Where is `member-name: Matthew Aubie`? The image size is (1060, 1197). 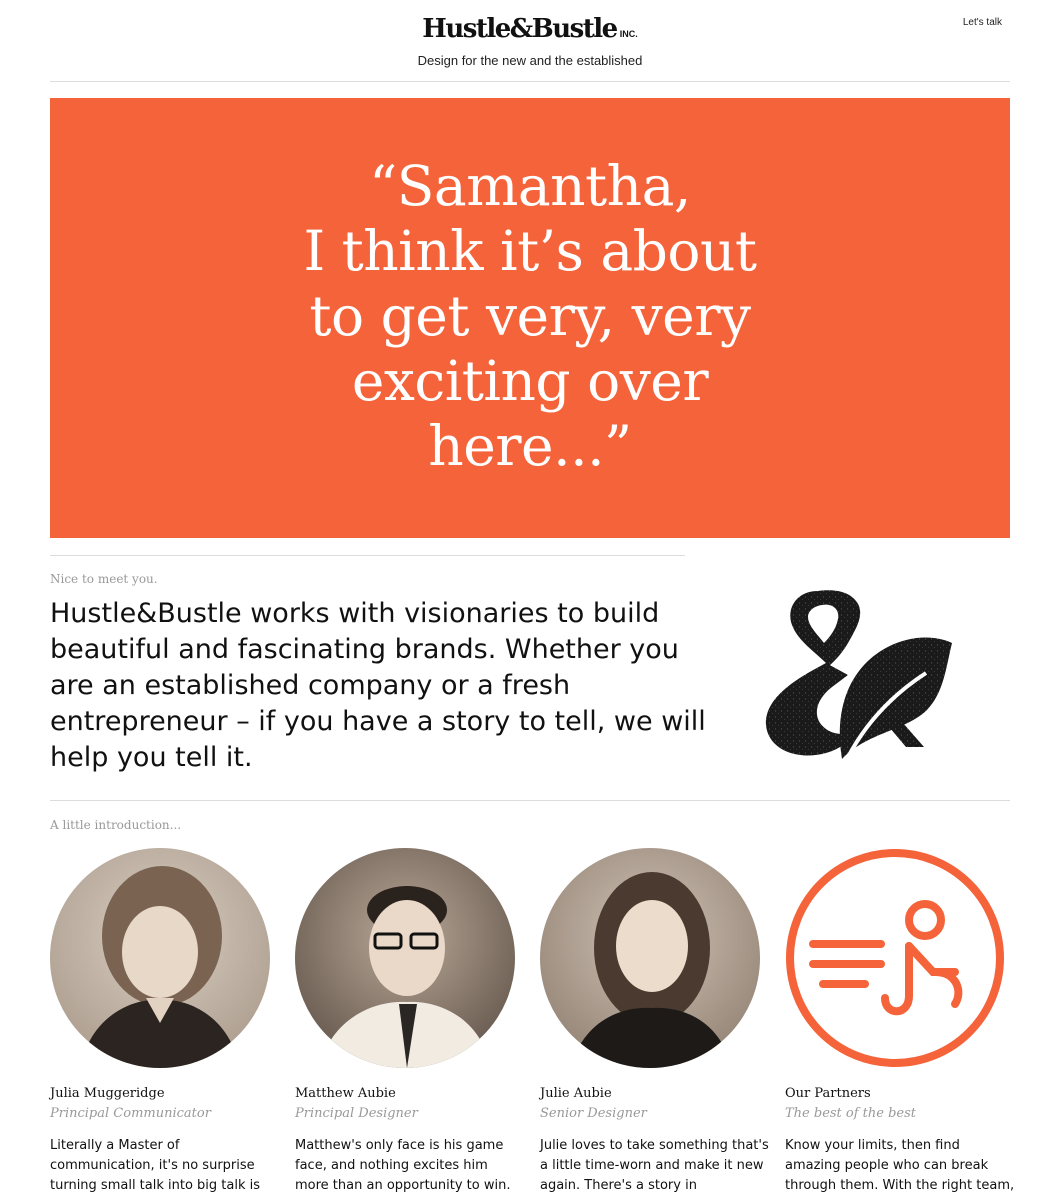
member-name: Matthew Aubie is located at coordinates (345, 1093).